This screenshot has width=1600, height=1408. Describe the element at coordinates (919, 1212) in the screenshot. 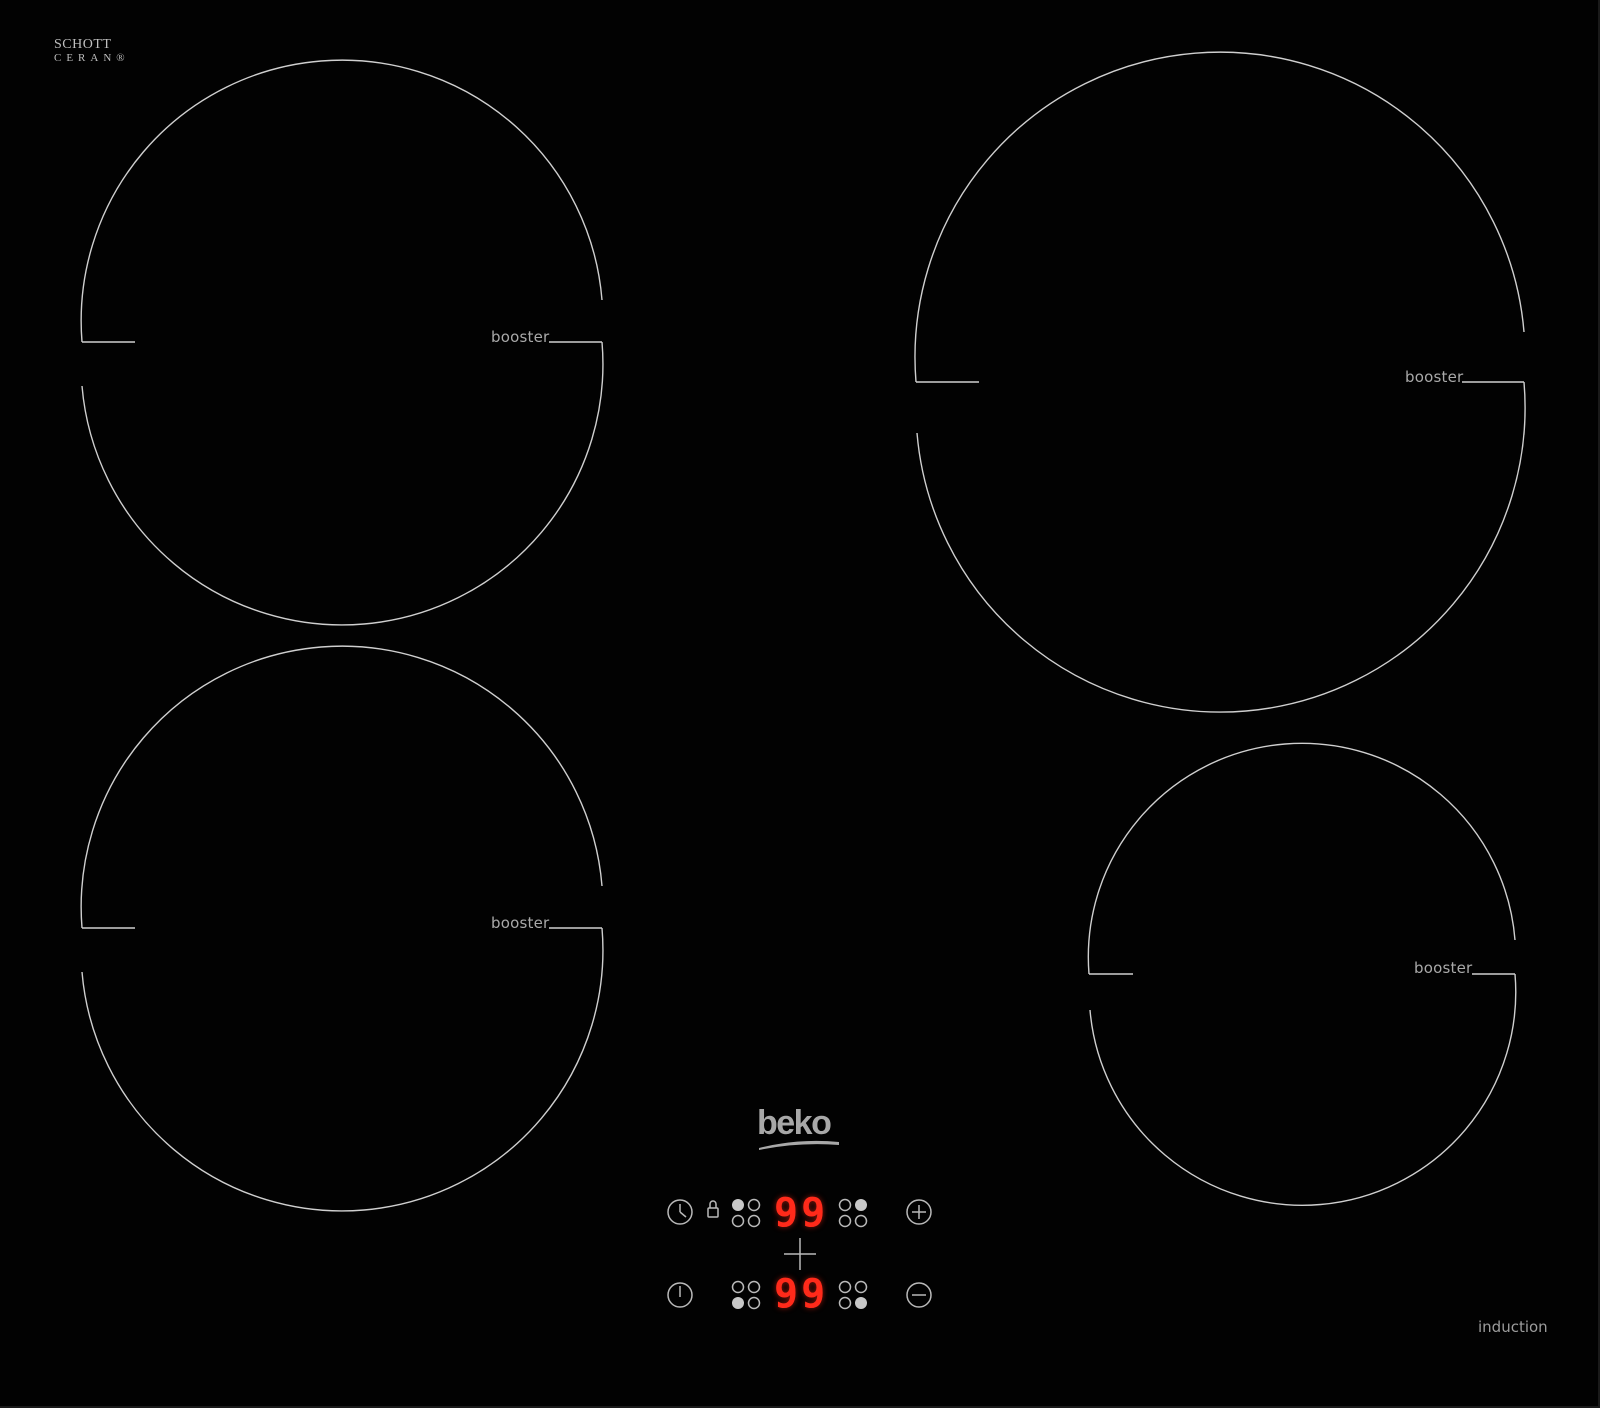

I see `increase-button` at that location.